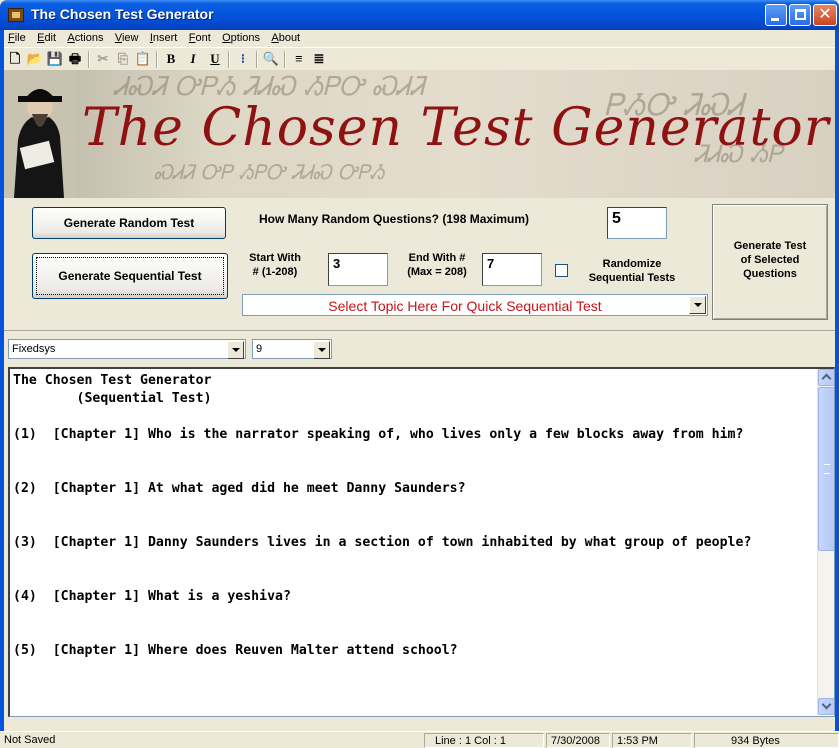 The image size is (839, 748). I want to click on open-folder-icon: 📂, so click(35, 59).